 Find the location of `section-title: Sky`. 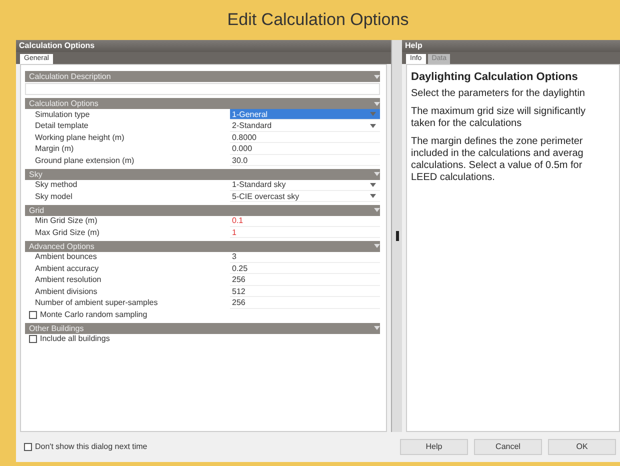

section-title: Sky is located at coordinates (35, 174).